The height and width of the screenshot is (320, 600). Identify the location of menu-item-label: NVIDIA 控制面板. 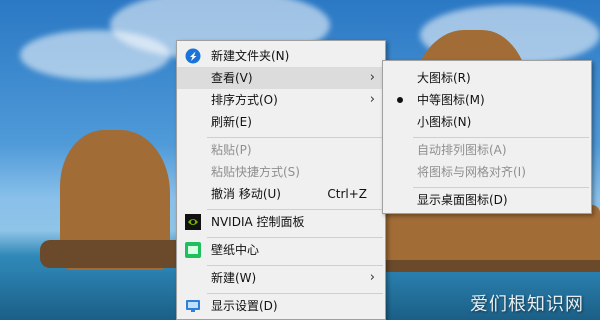
(258, 222).